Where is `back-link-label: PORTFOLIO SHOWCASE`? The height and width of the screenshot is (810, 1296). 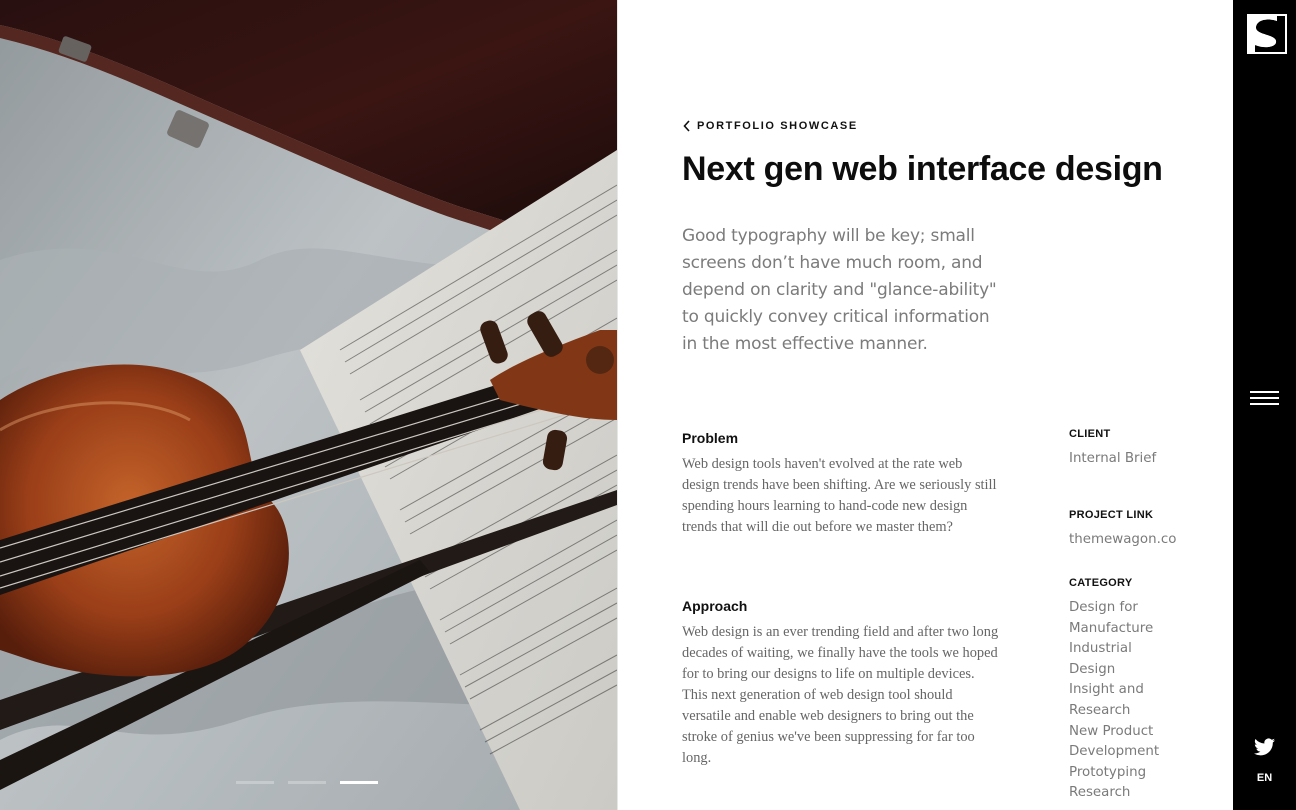
back-link-label: PORTFOLIO SHOWCASE is located at coordinates (777, 126).